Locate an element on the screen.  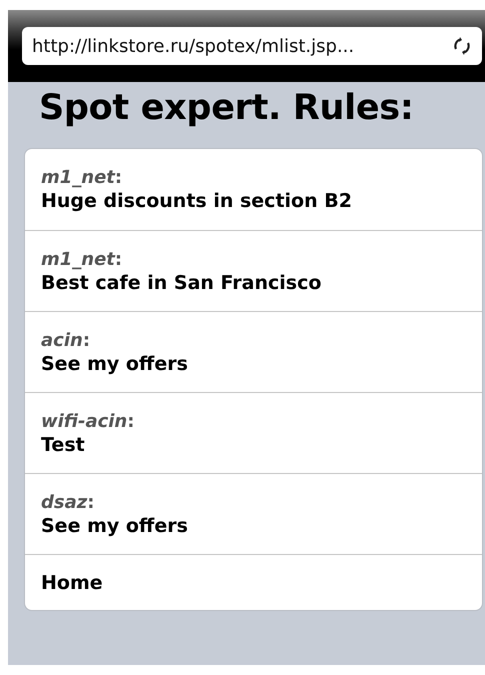
rule-item: m1_net: Huge discounts in section B2 is located at coordinates (253, 189).